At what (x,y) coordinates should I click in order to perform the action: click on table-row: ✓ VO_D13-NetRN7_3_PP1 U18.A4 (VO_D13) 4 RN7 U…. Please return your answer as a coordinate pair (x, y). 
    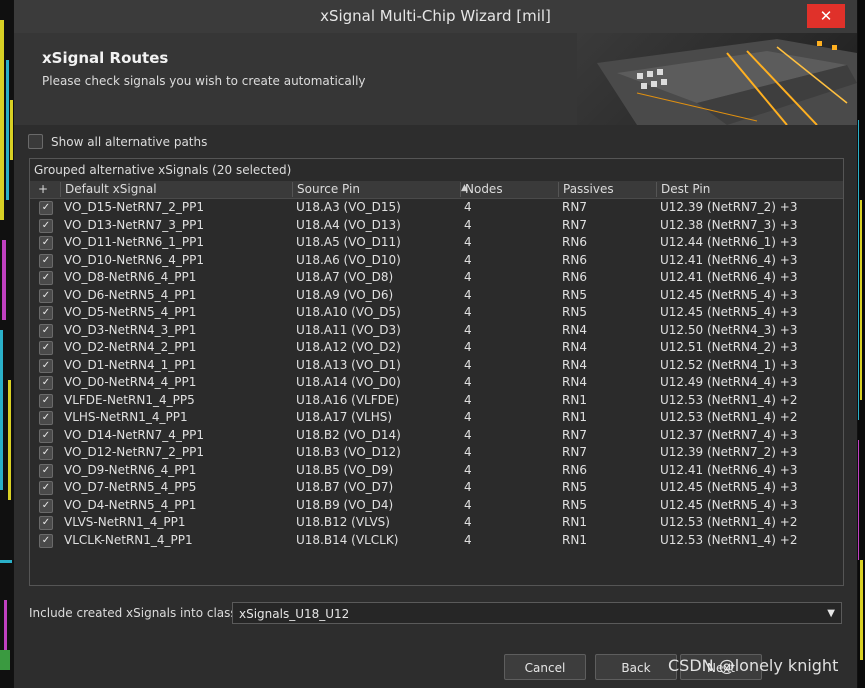
    Looking at the image, I should click on (436, 226).